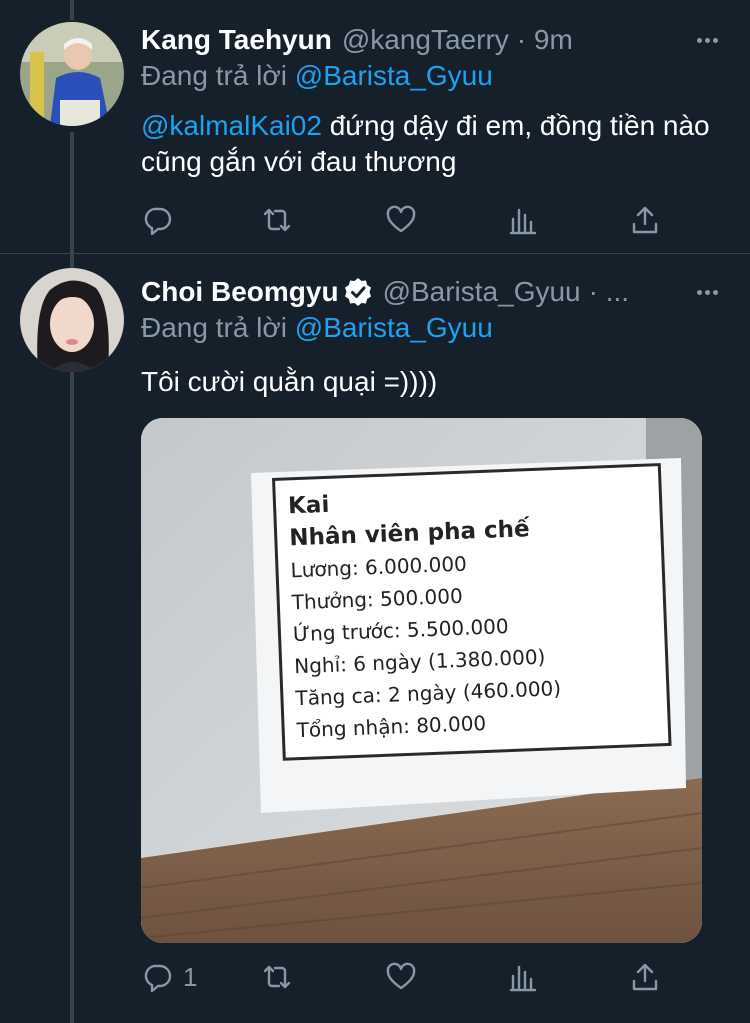 Image resolution: width=750 pixels, height=1023 pixels. I want to click on verified-badge-icon, so click(357, 292).